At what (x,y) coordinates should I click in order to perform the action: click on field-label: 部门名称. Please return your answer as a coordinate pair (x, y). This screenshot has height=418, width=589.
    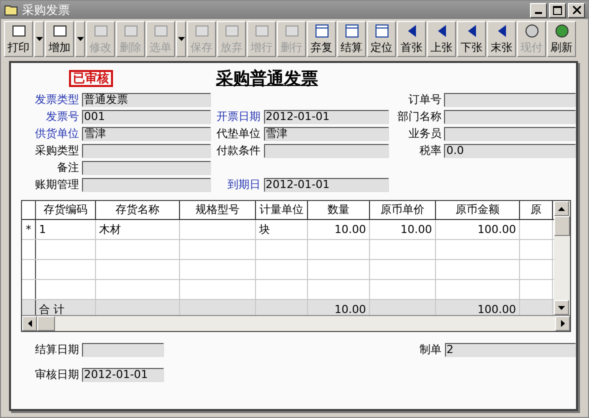
    Looking at the image, I should click on (419, 116).